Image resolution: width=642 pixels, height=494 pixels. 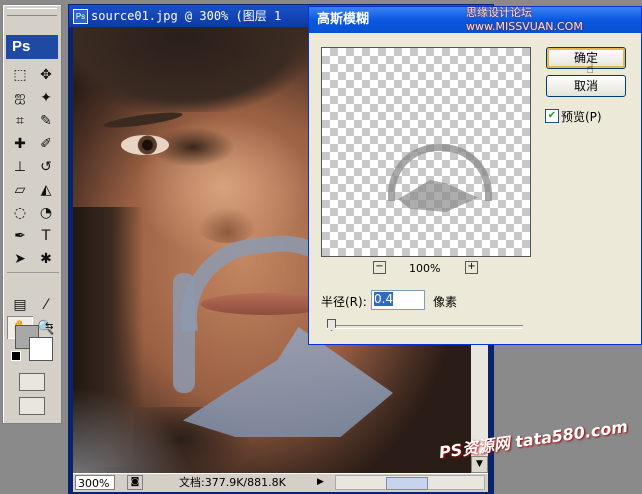 What do you see at coordinates (49, 326) in the screenshot?
I see `swap-colors-icon: ⇆` at bounding box center [49, 326].